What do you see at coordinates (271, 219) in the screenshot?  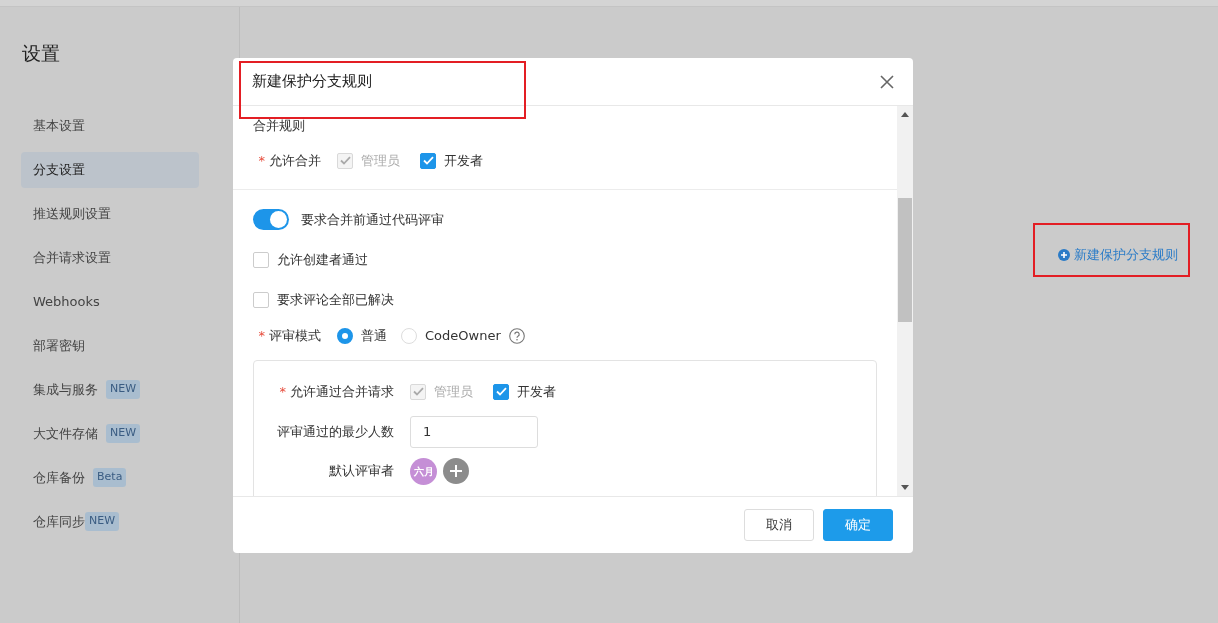 I see `toggle-switch` at bounding box center [271, 219].